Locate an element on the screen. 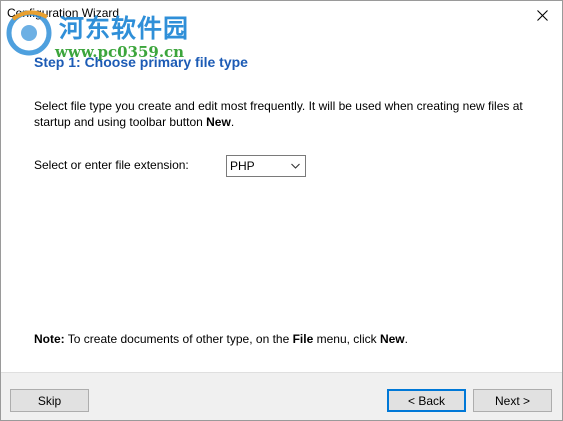 This screenshot has height=421, width=563. close-button is located at coordinates (542, 15).